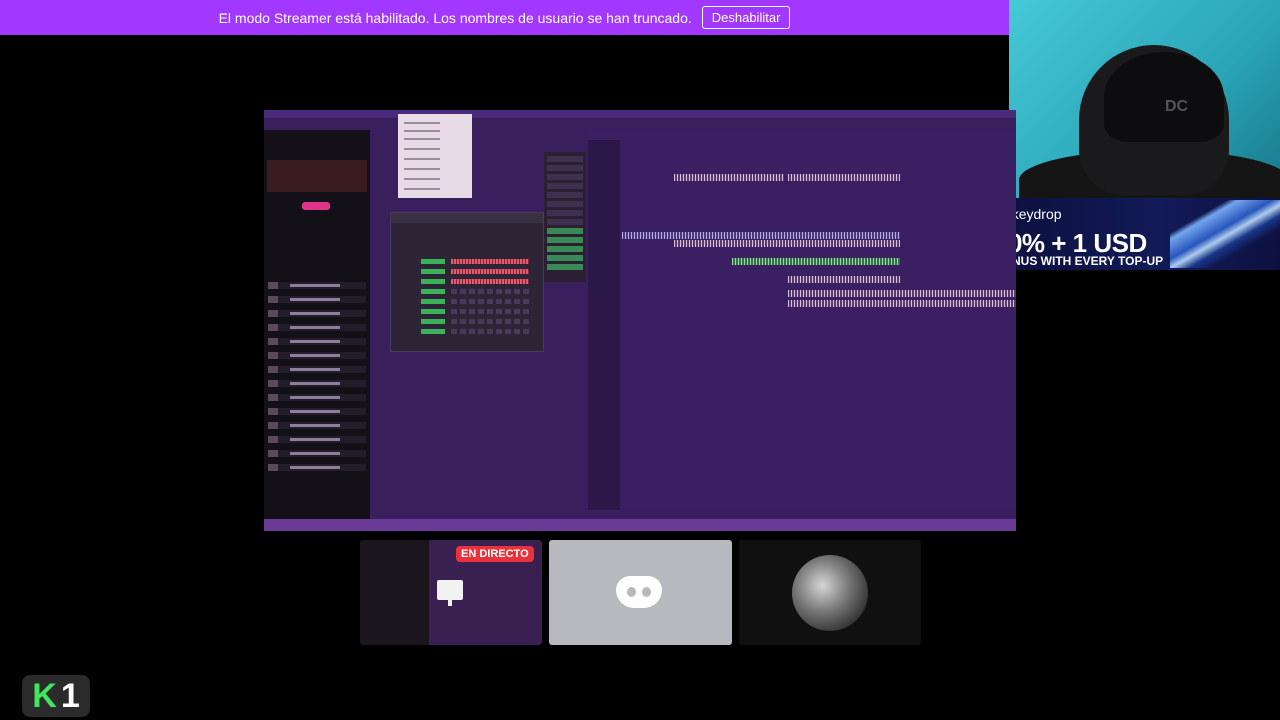 The height and width of the screenshot is (720, 1280). Describe the element at coordinates (1079, 261) in the screenshot. I see `ad-subline: BONUS WITH EVERY TOP-UP` at that location.